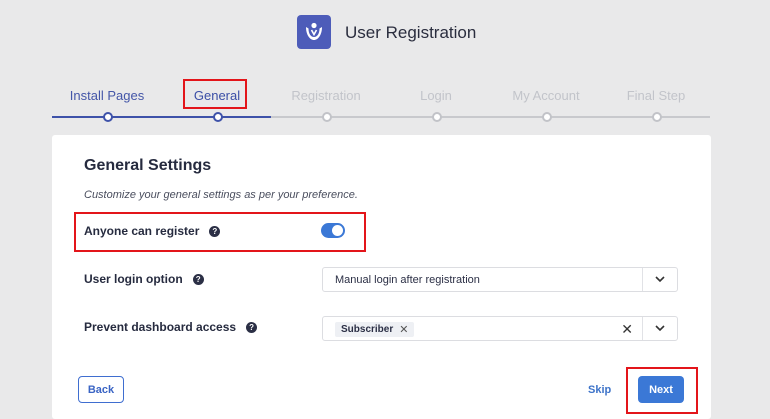 The image size is (770, 419). What do you see at coordinates (436, 95) in the screenshot?
I see `step-login: Login` at bounding box center [436, 95].